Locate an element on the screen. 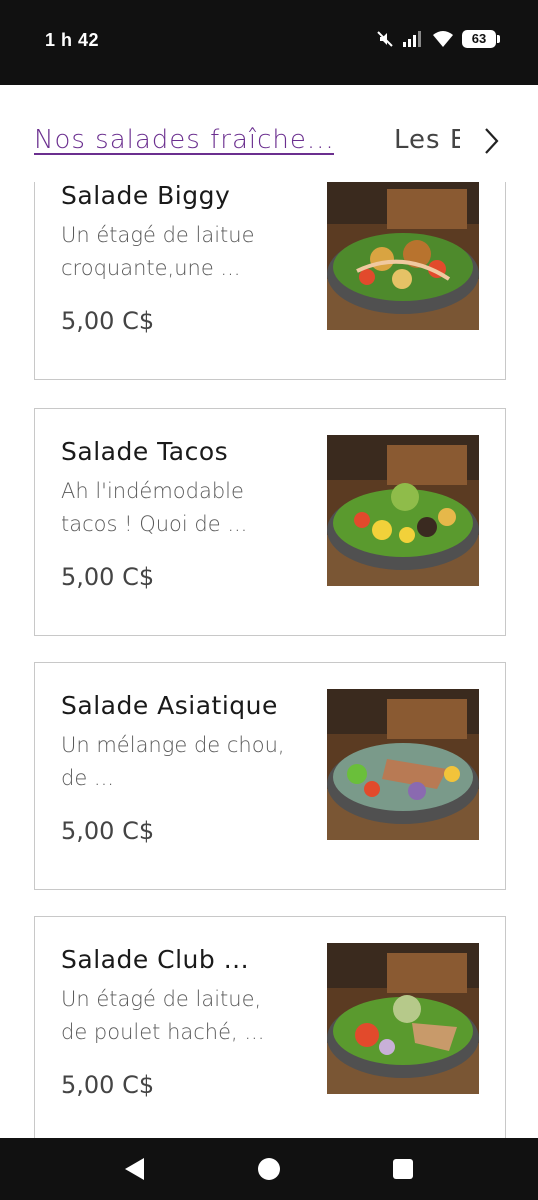 Image resolution: width=538 pixels, height=1200 pixels. item-title: Salade Tacos is located at coordinates (145, 451).